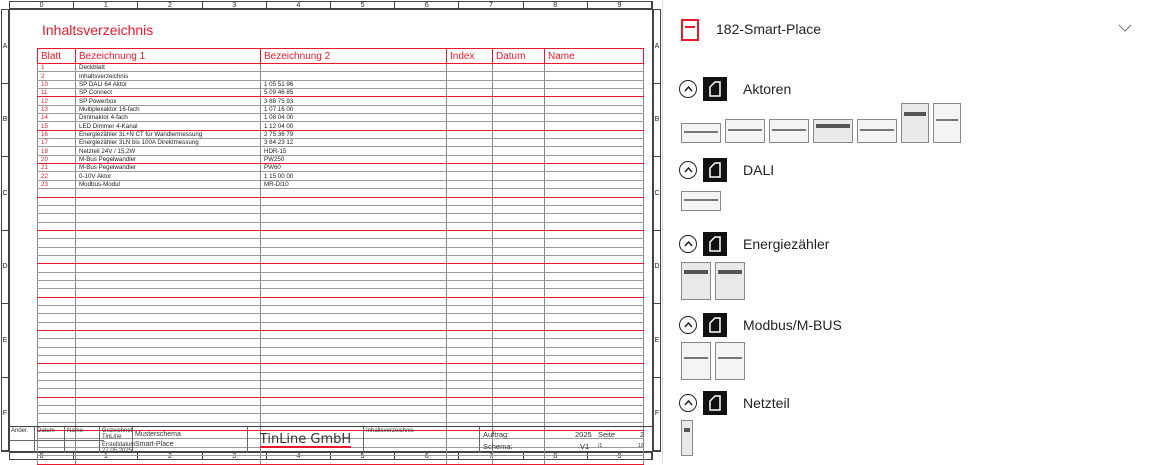  Describe the element at coordinates (56, 68) in the screenshot. I see `table-cell: 1` at that location.